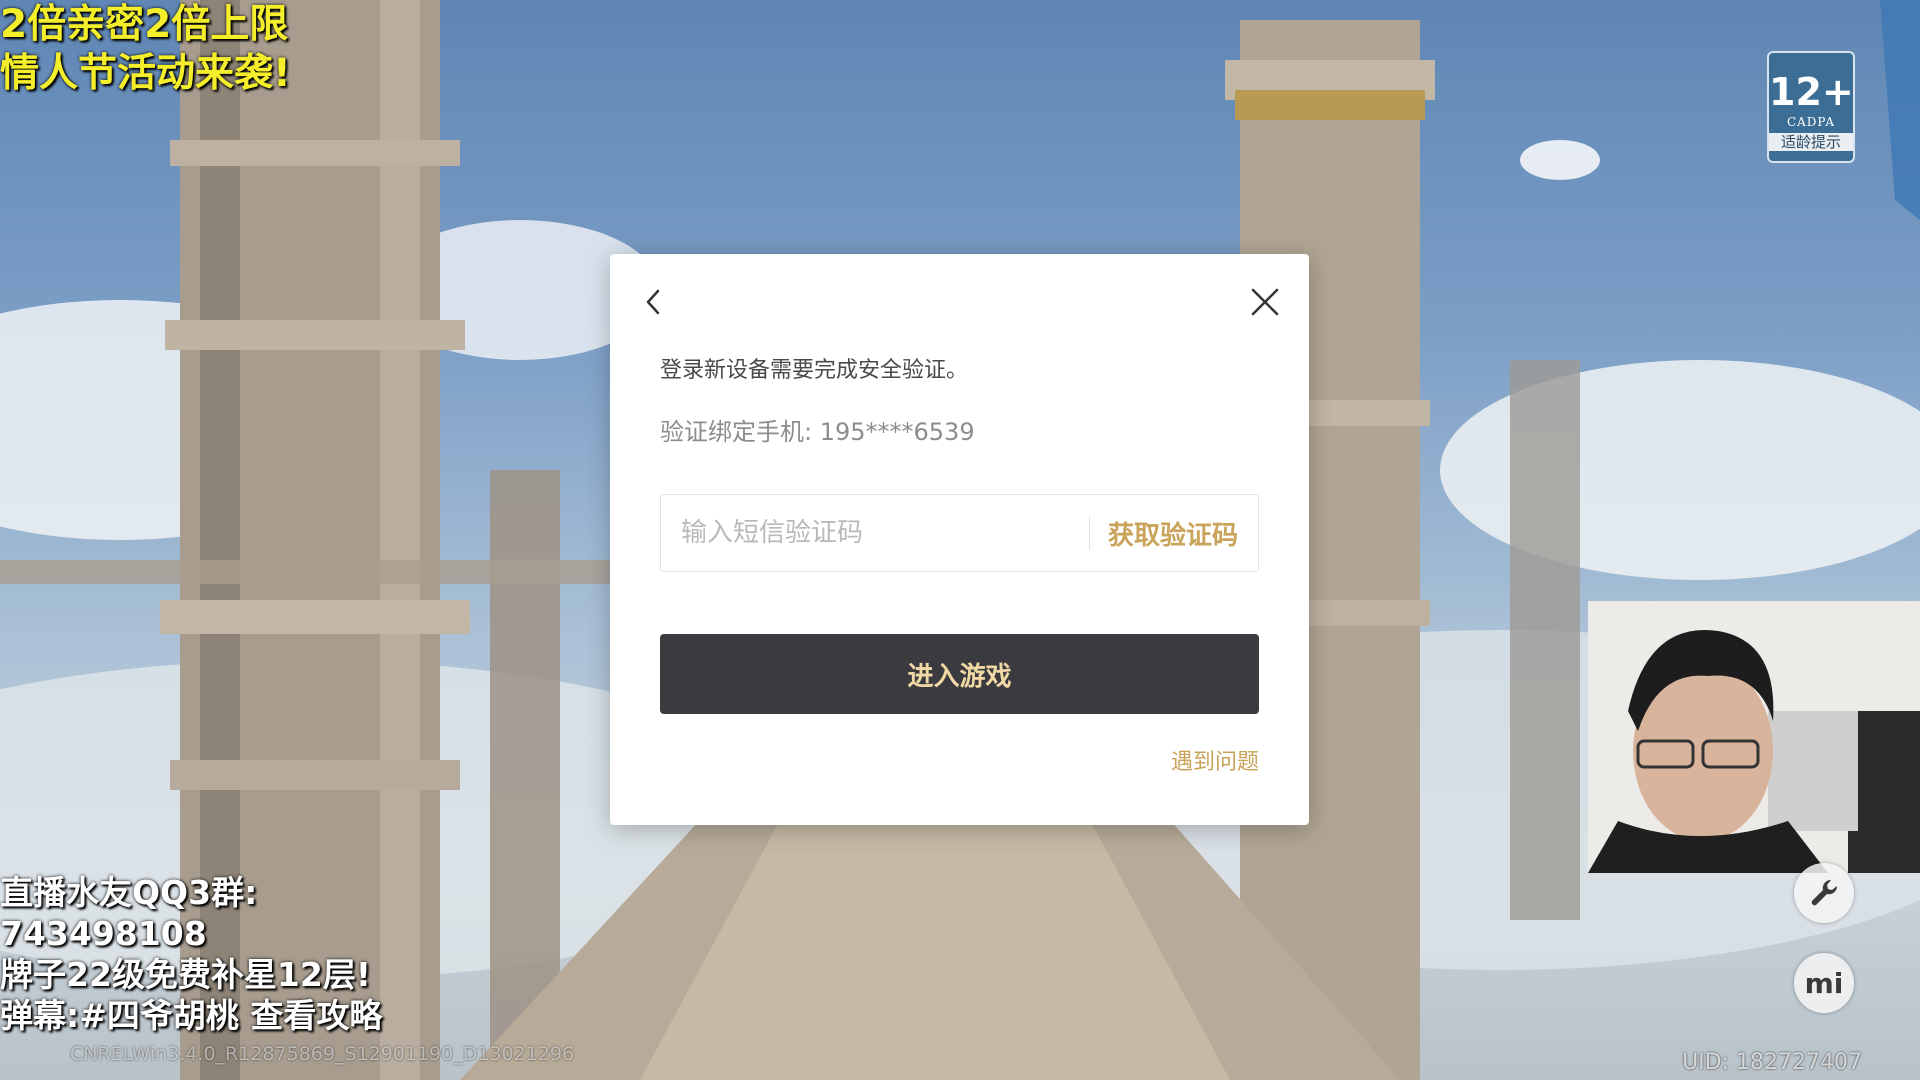 The height and width of the screenshot is (1080, 1920). I want to click on age-rating-org: CADPA, so click(1811, 122).